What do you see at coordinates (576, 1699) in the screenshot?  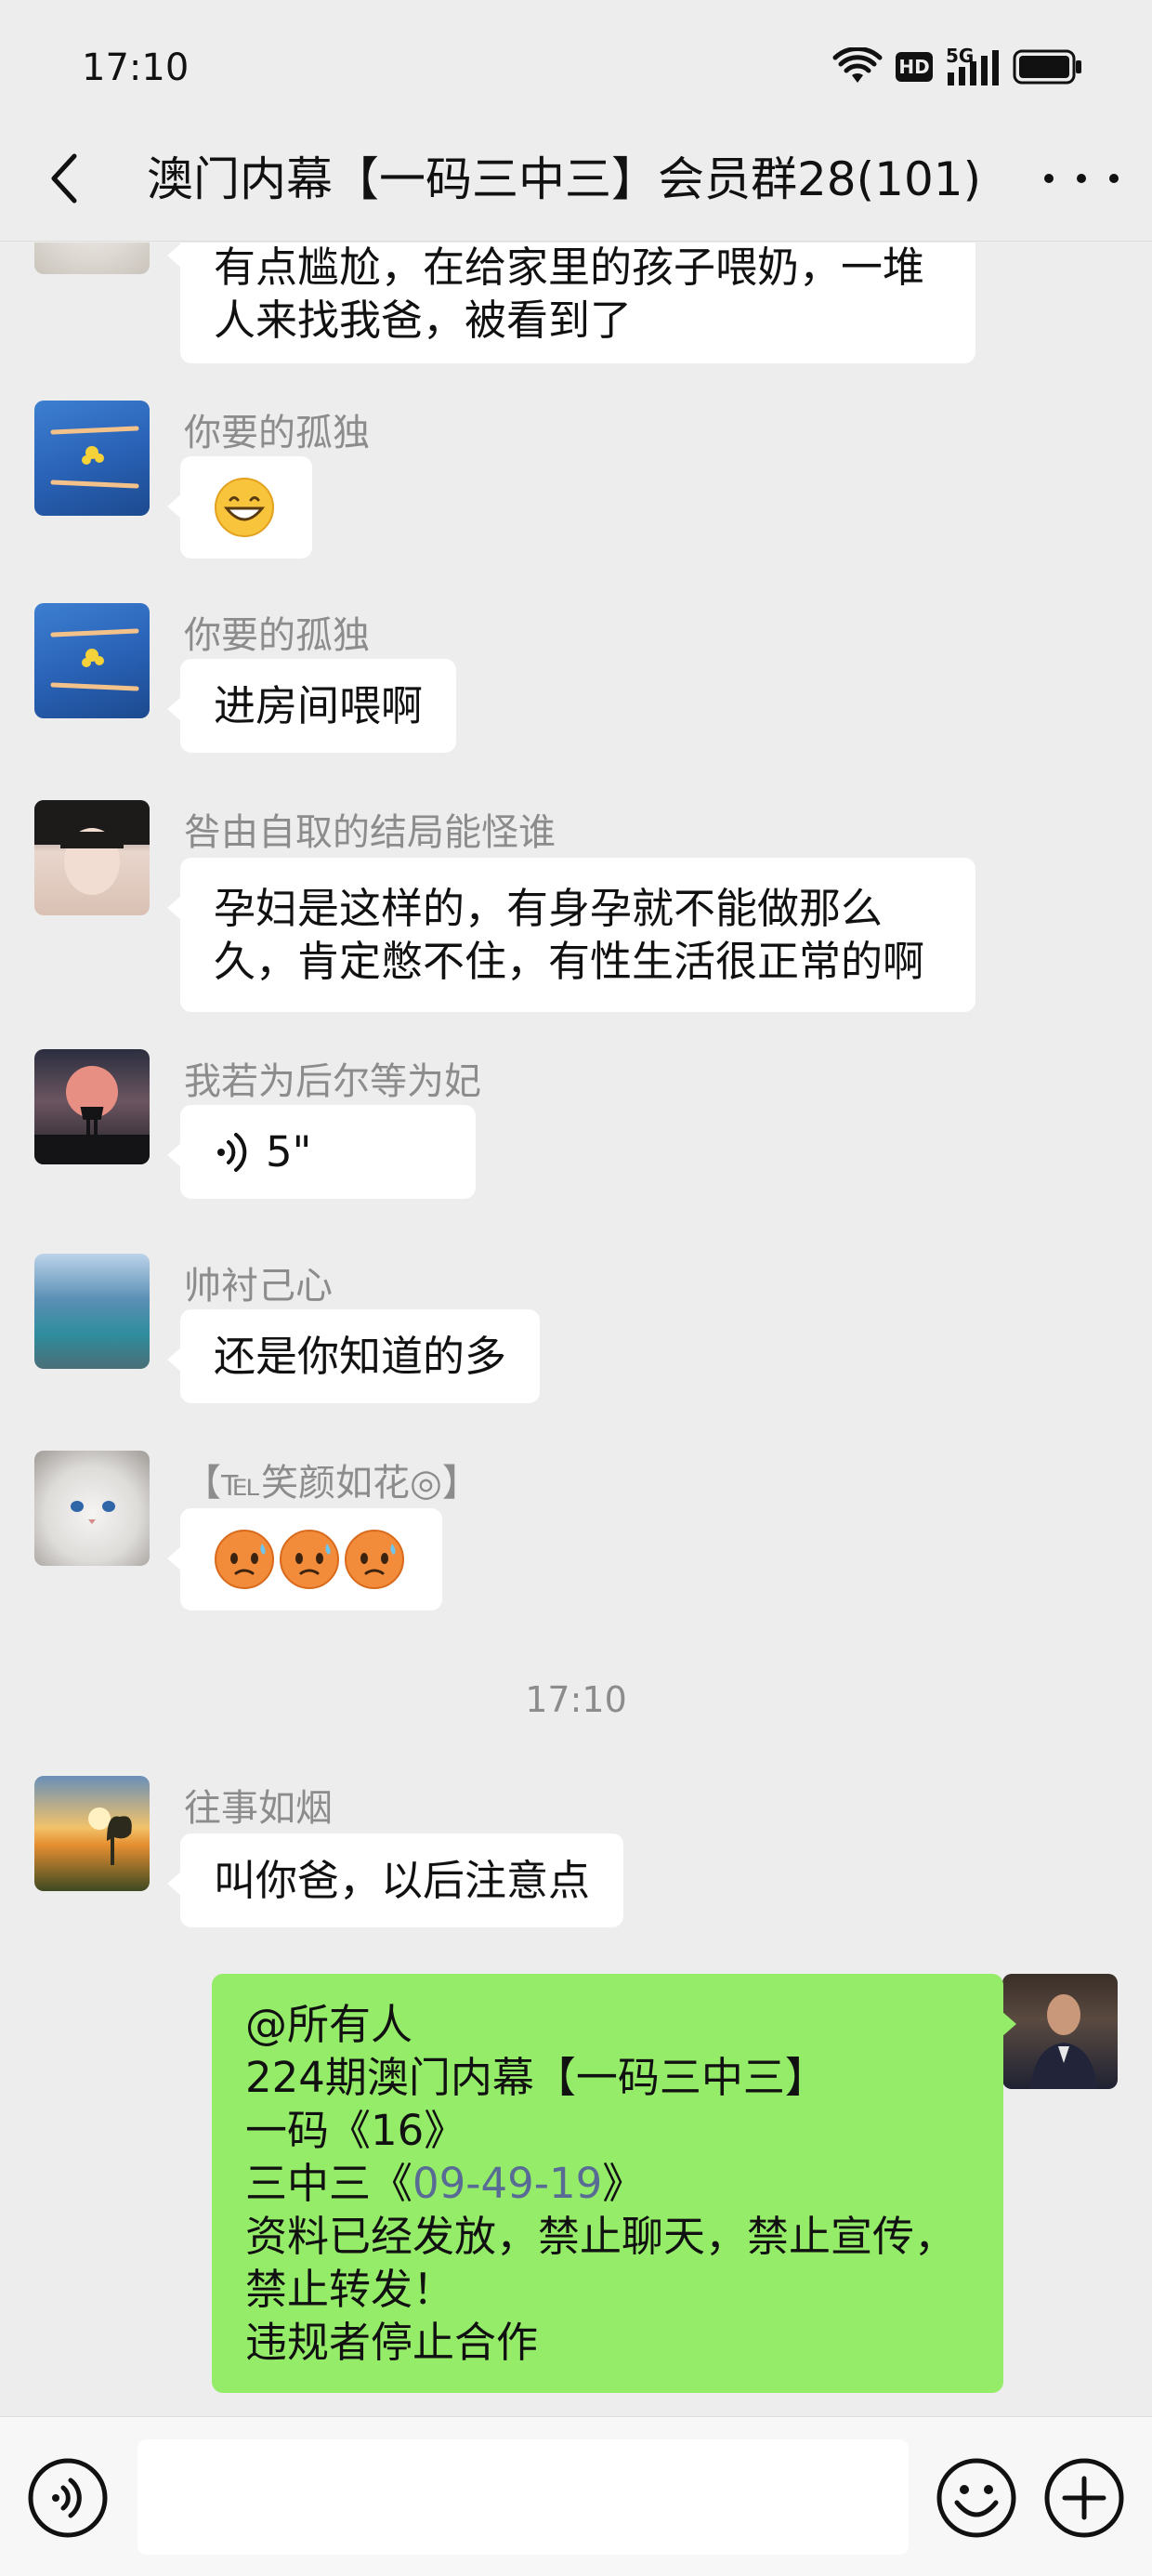 I see `chat-timestamp: 17:10` at bounding box center [576, 1699].